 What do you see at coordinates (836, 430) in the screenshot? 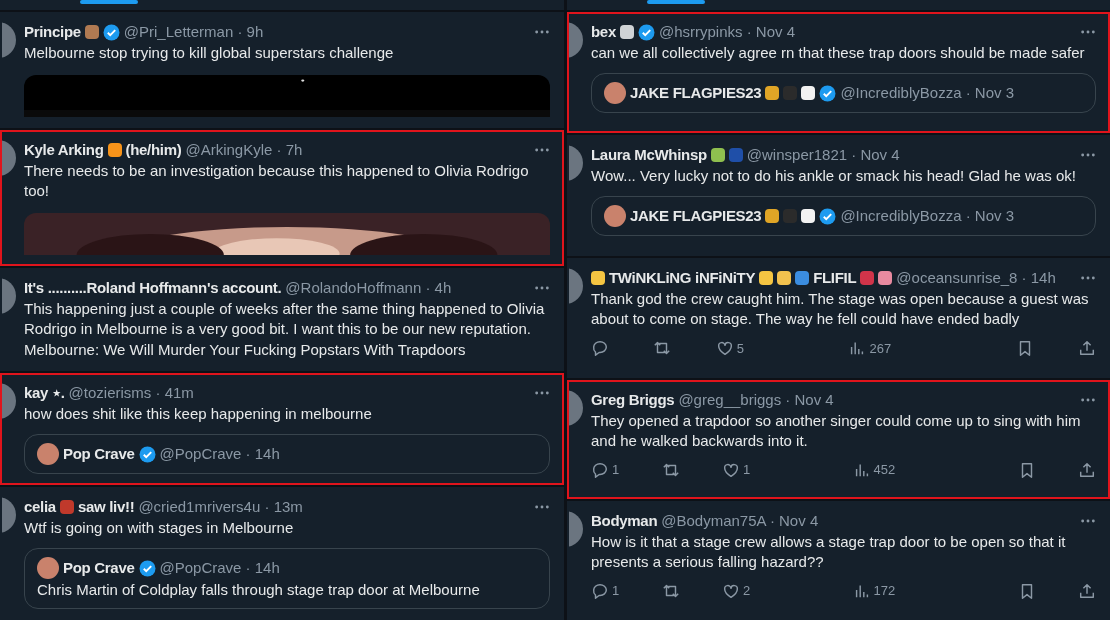
I see `tweet-text: They opened a trapdoor so another singer could come up to sing with him and he walked backwards into it.` at bounding box center [836, 430].